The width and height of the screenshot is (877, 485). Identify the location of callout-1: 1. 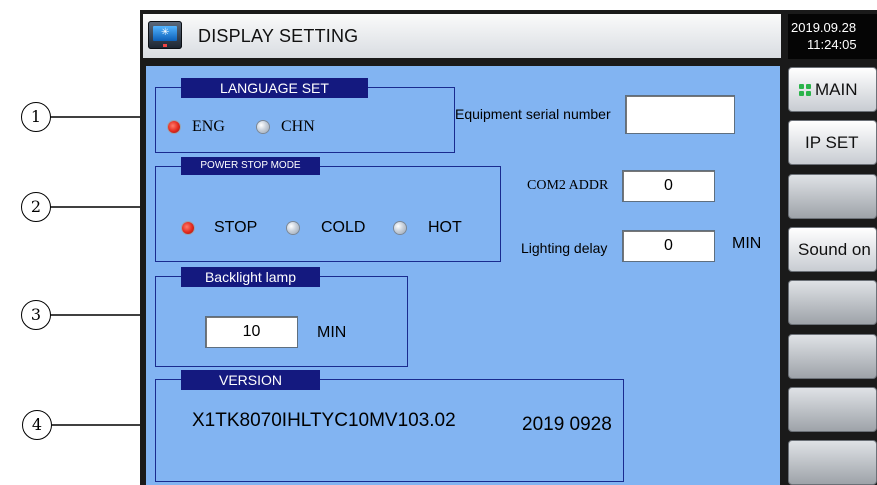
(36, 117).